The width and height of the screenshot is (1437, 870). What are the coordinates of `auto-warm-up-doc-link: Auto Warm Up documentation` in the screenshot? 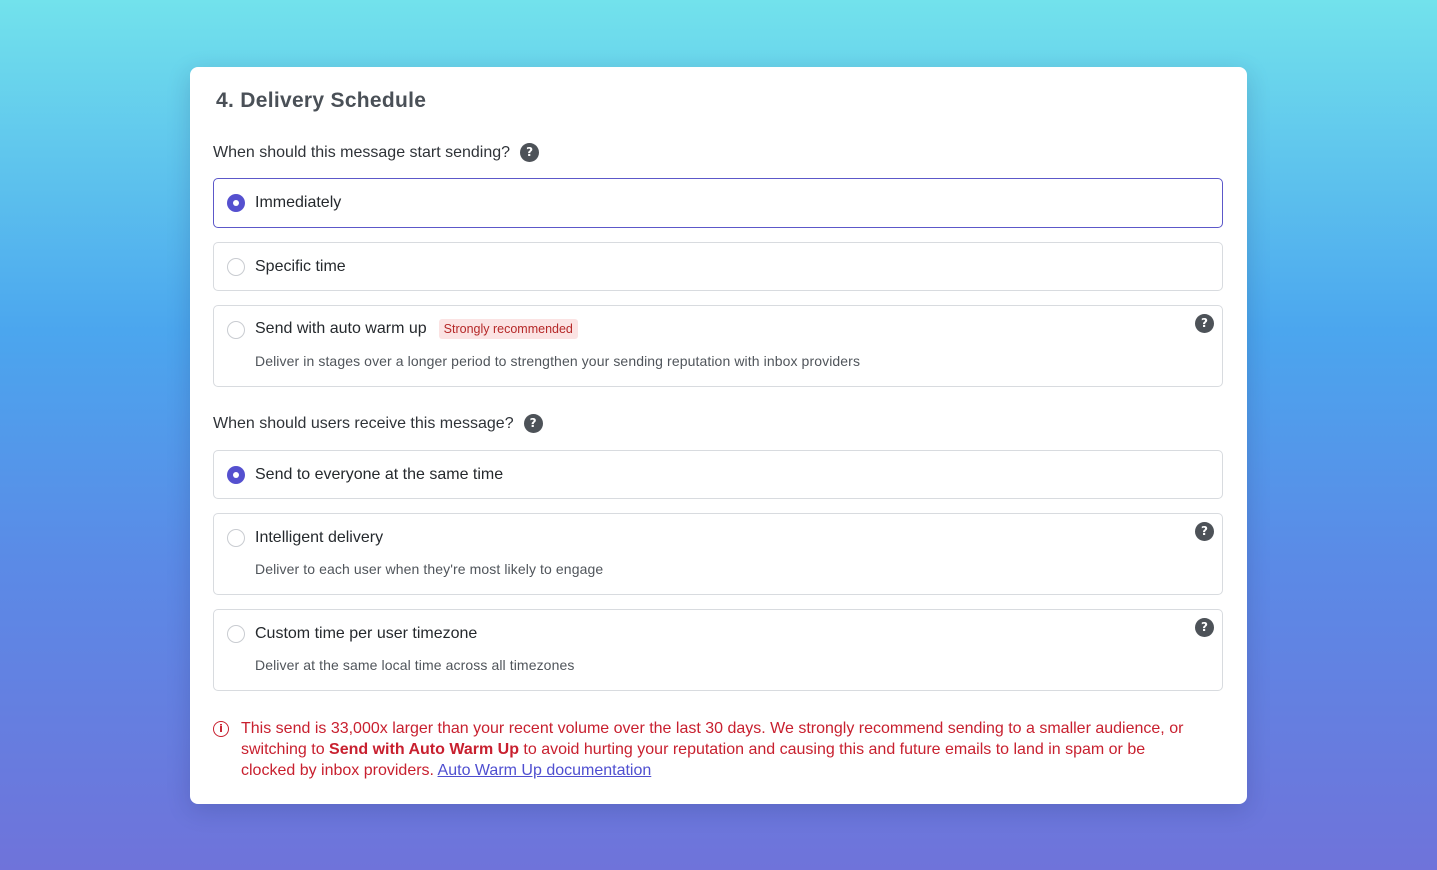 It's located at (545, 770).